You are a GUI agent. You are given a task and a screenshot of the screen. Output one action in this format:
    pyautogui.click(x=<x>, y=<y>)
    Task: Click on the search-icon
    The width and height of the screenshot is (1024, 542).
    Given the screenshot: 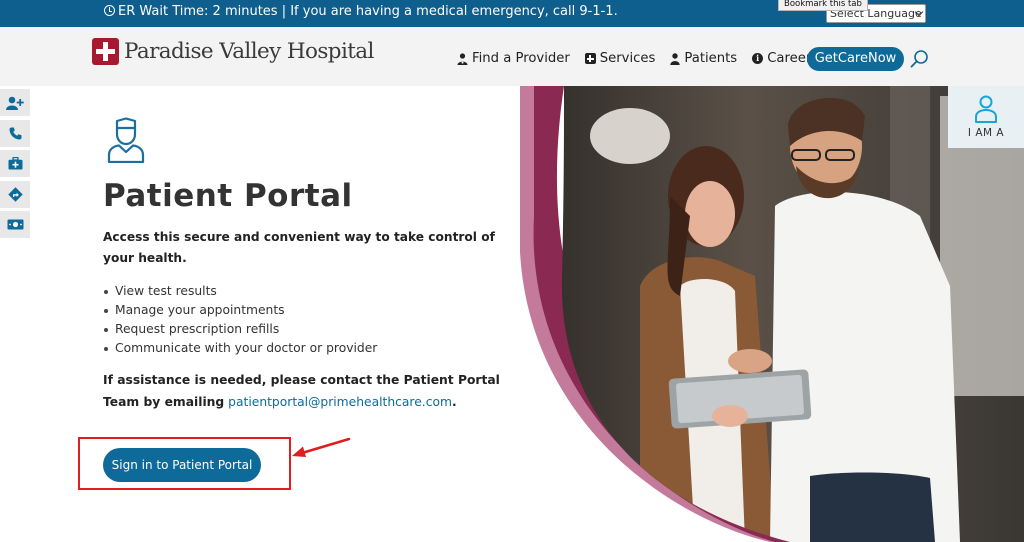 What is the action you would take?
    pyautogui.click(x=919, y=58)
    